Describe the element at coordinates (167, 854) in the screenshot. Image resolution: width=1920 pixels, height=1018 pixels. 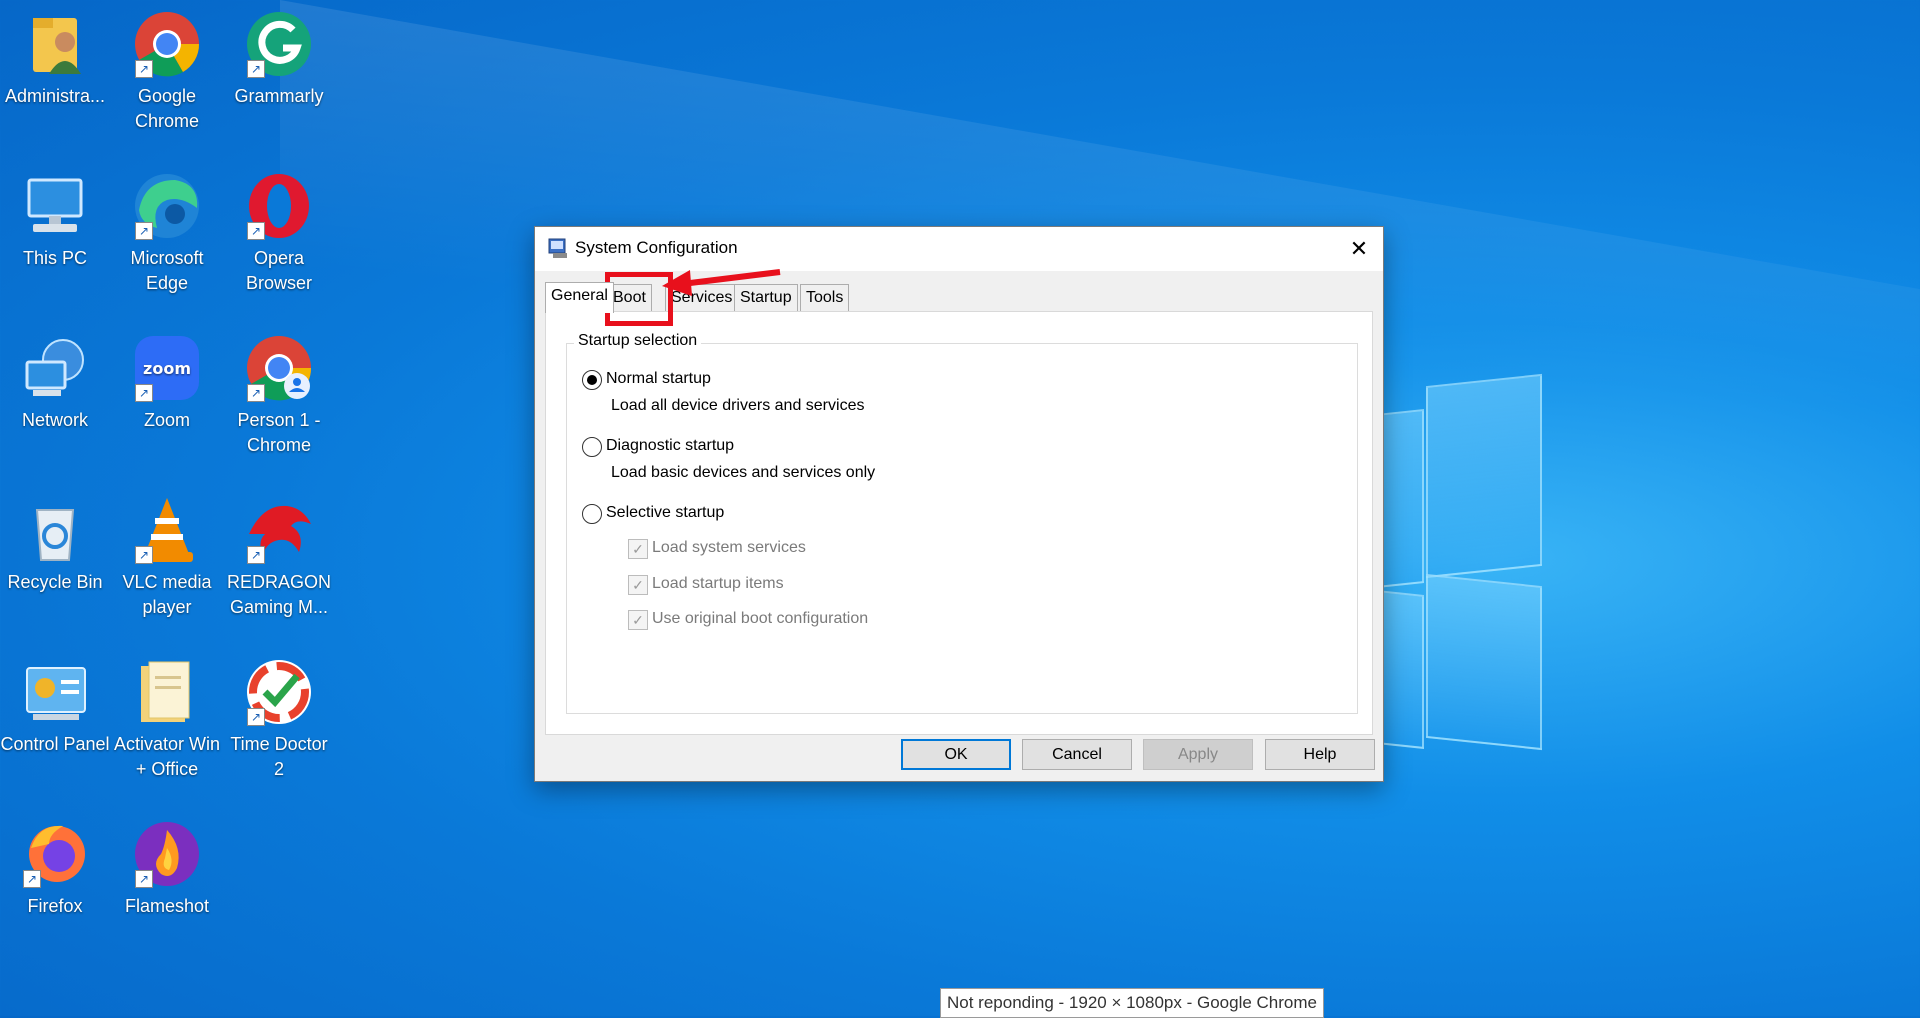
I see `flameshot-icon: ↗` at that location.